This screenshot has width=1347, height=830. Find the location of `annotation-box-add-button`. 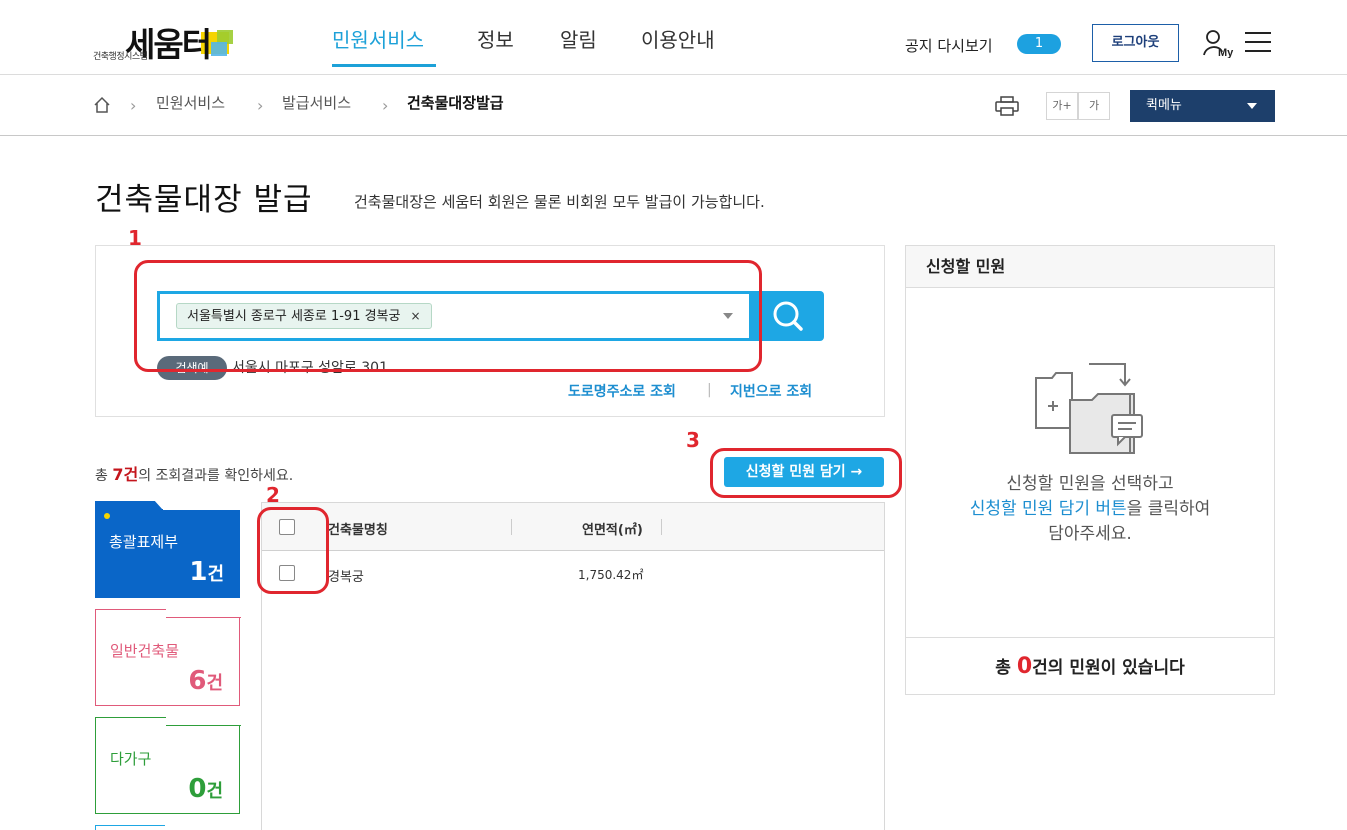

annotation-box-add-button is located at coordinates (806, 473).